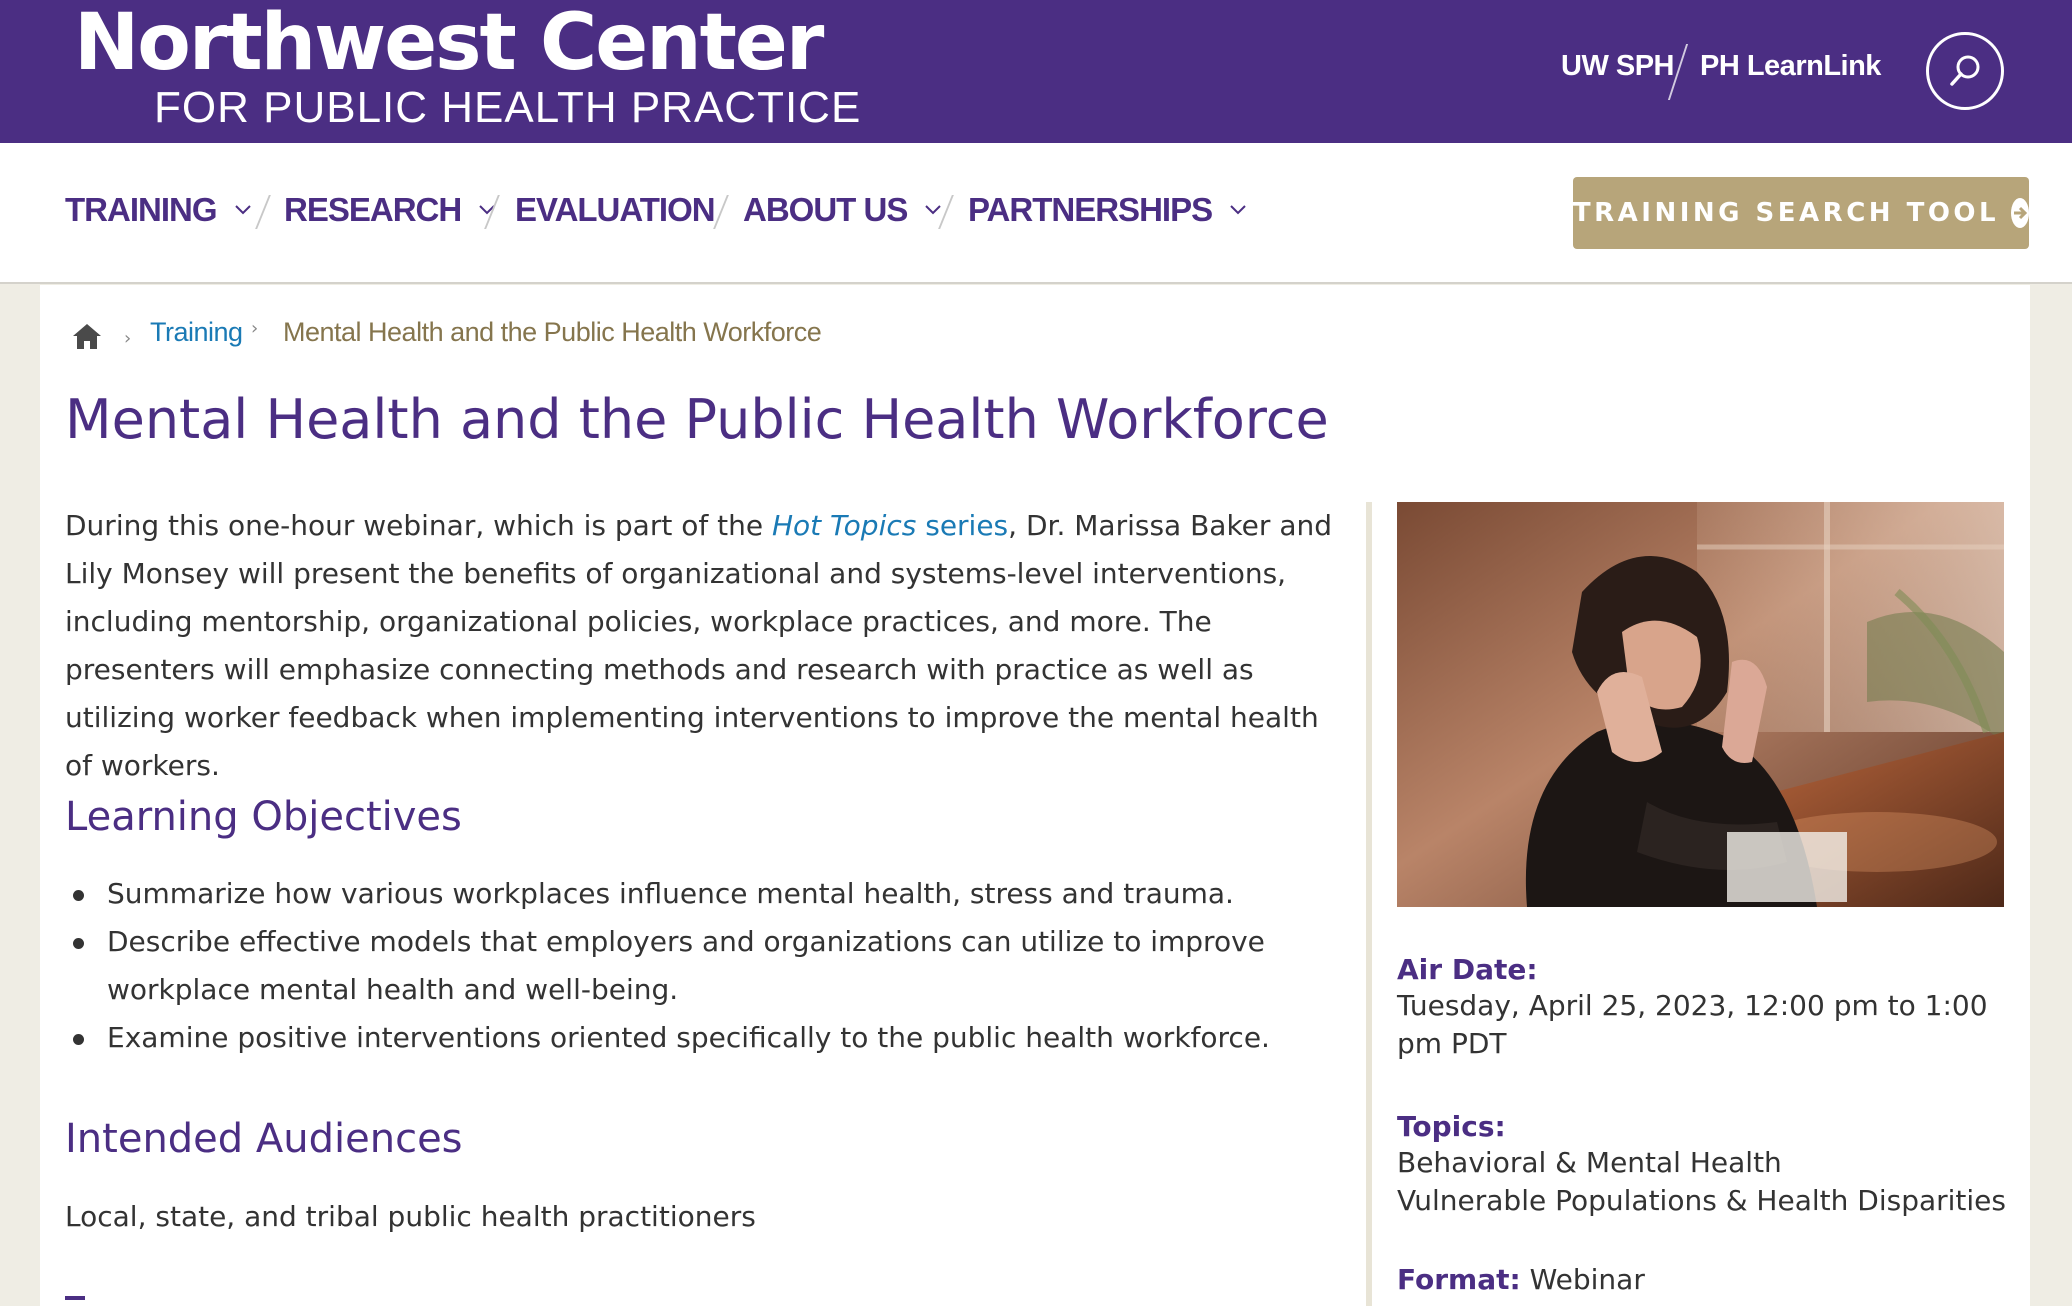 This screenshot has width=2072, height=1306. I want to click on hot-topics-series-link: Hot Topics series, so click(890, 525).